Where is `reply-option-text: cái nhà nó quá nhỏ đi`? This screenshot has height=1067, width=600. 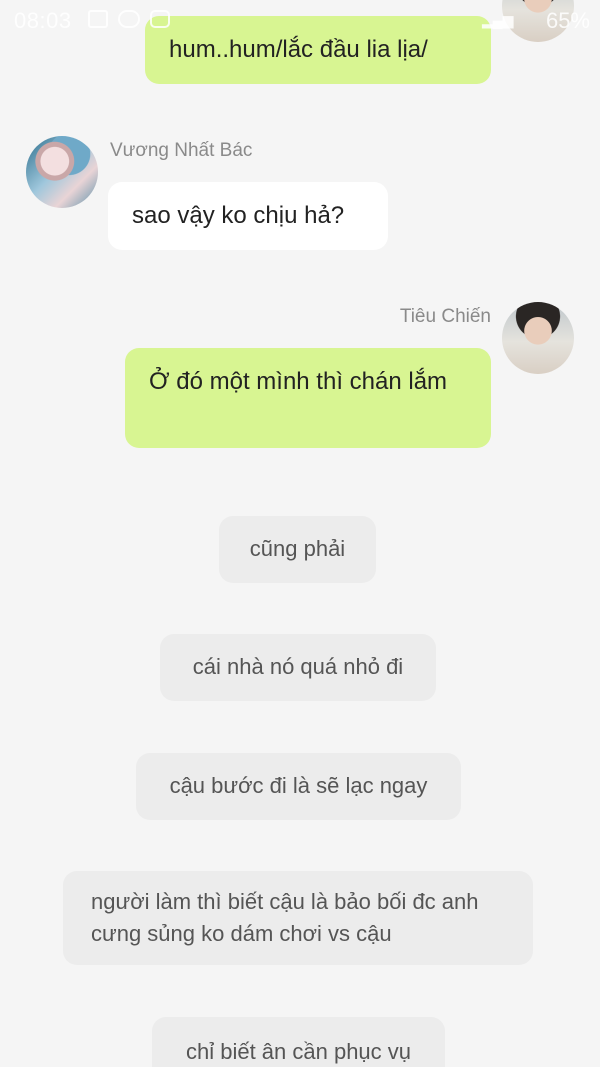 reply-option-text: cái nhà nó quá nhỏ đi is located at coordinates (298, 666).